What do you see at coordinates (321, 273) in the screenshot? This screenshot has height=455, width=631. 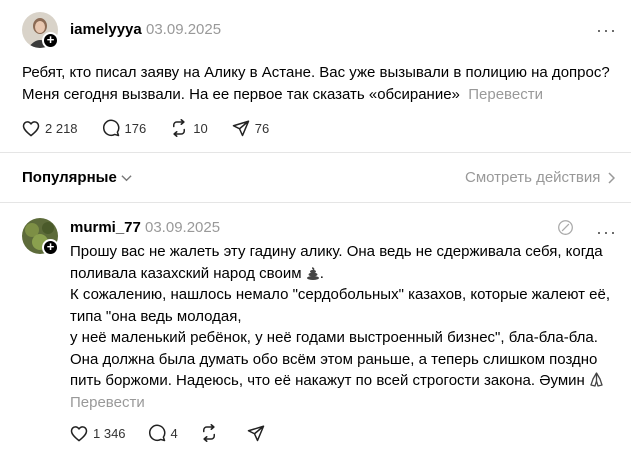 I see `comment-line-end: .` at bounding box center [321, 273].